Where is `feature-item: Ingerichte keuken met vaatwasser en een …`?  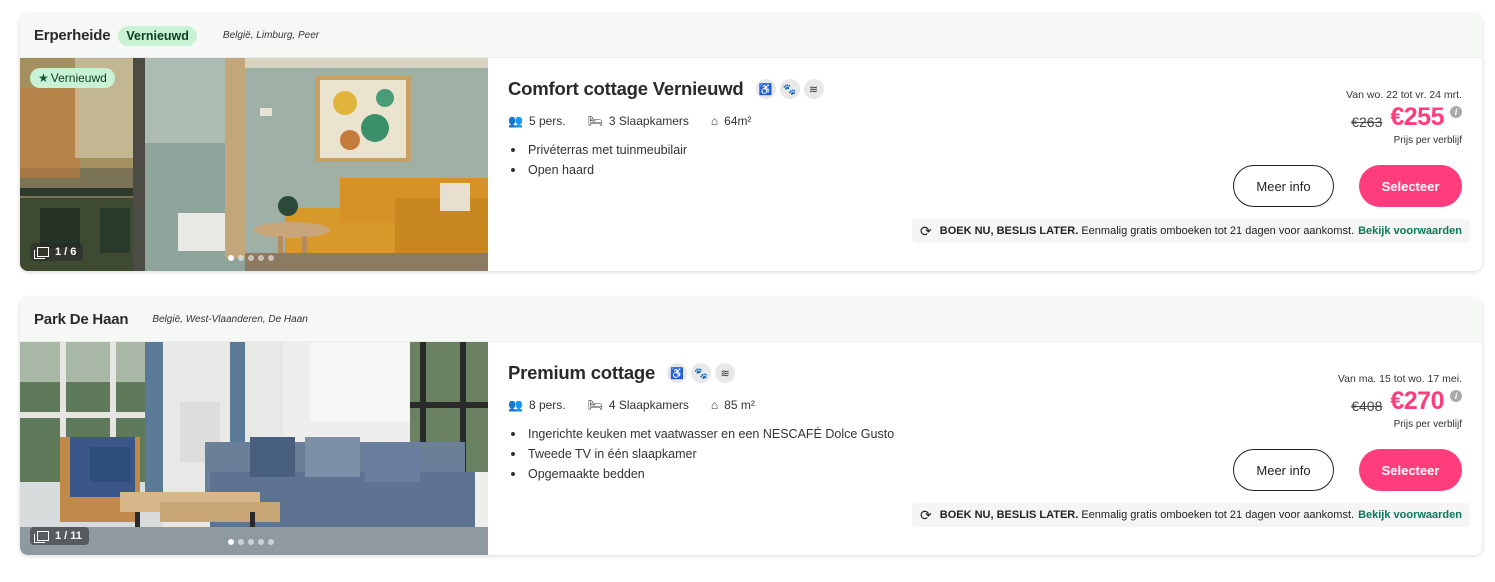
feature-item: Ingerichte keuken met vaatwasser en een … is located at coordinates (985, 434).